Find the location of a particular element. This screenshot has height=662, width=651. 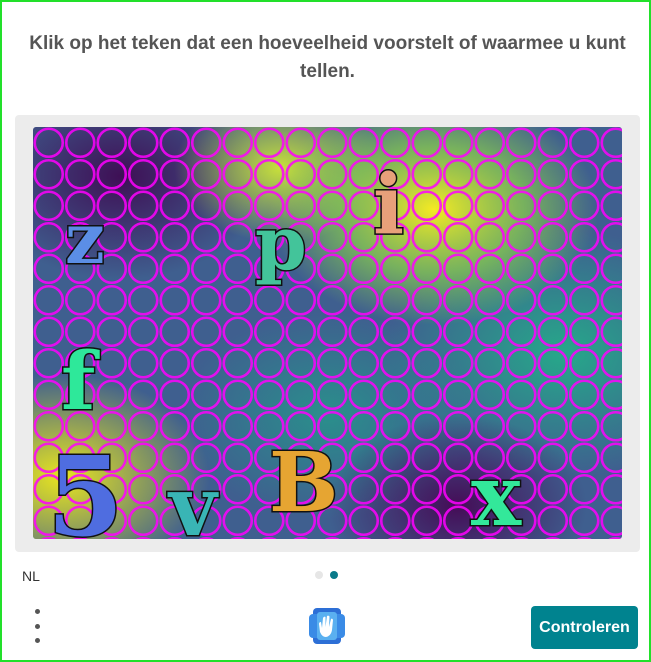

glyph-tile: i is located at coordinates (389, 205).